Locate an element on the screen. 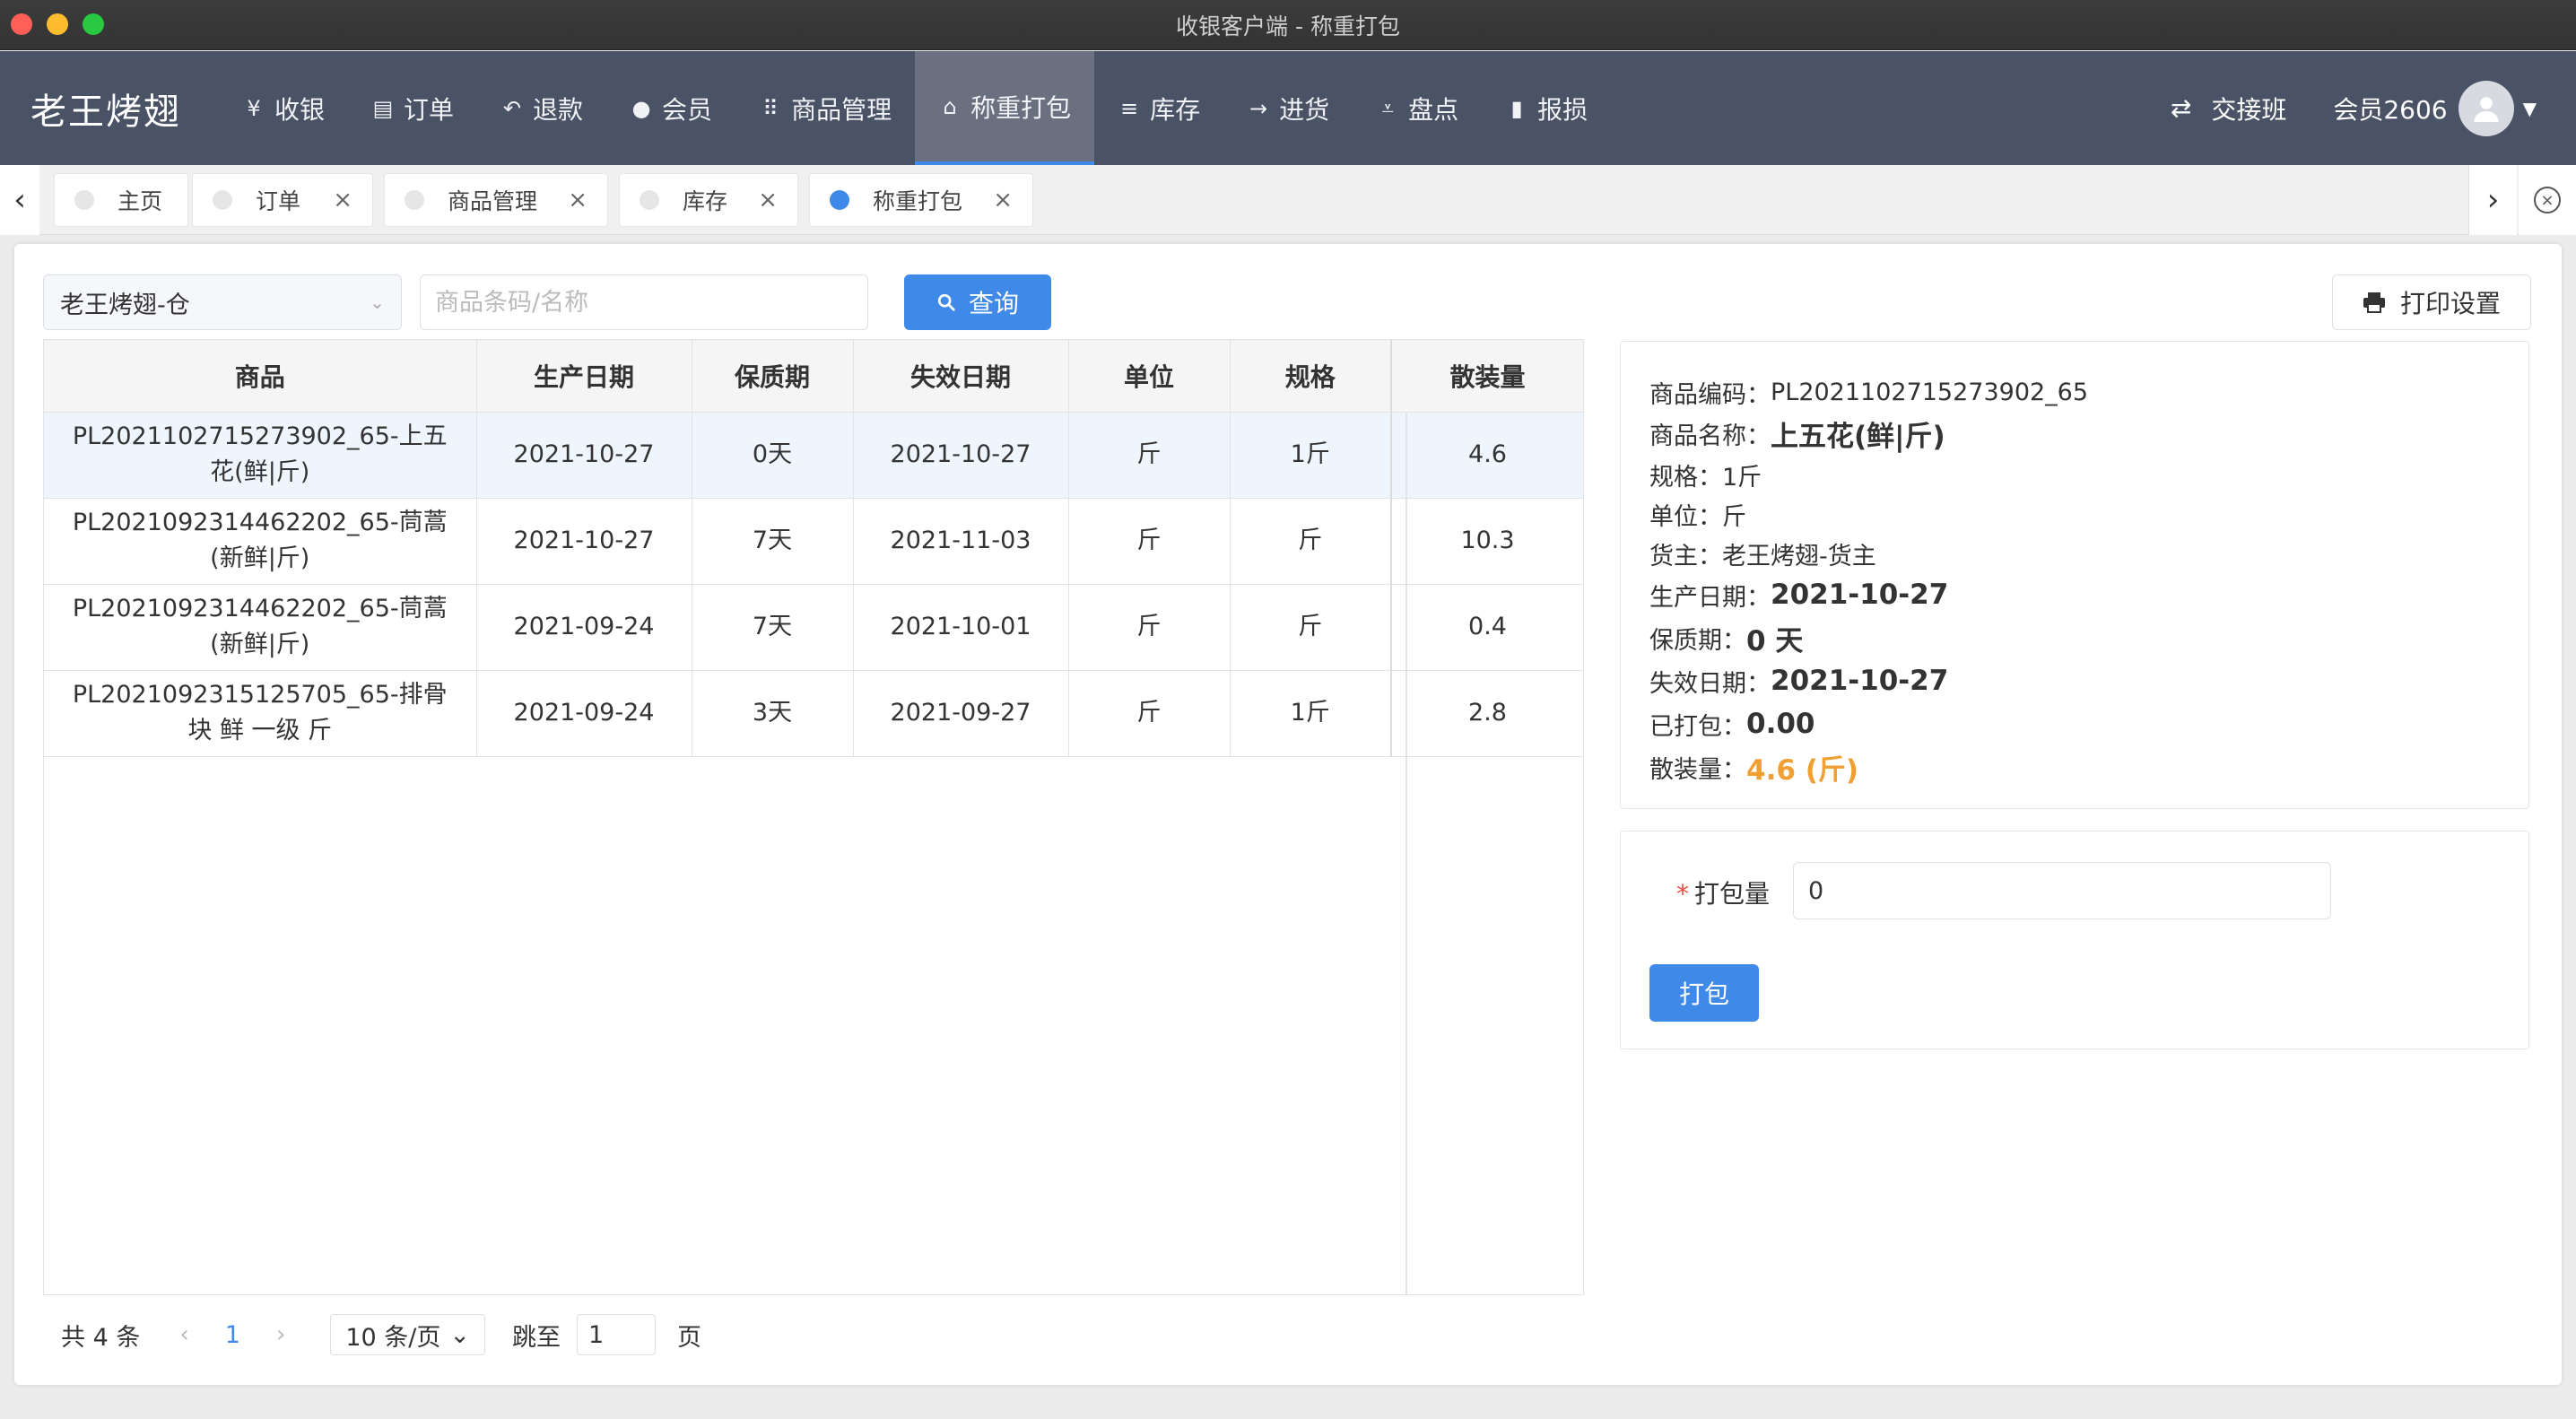  chevron-right-icon: › is located at coordinates (2493, 200).